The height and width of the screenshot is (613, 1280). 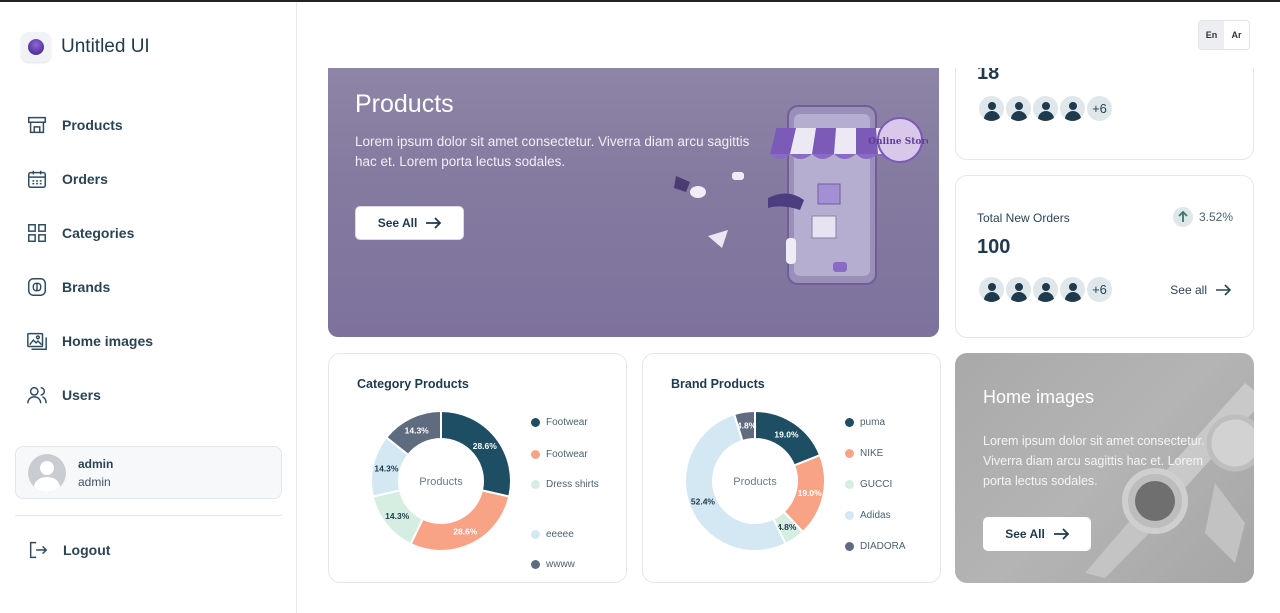 What do you see at coordinates (880, 460) in the screenshot?
I see `legend-item: NIKE` at bounding box center [880, 460].